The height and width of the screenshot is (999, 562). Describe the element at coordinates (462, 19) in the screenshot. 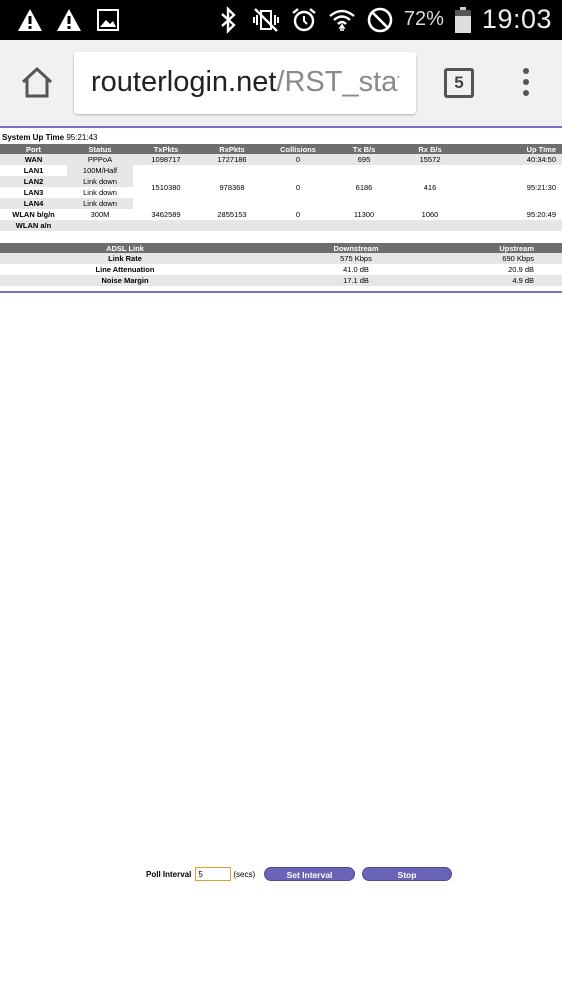

I see `battery-icon` at that location.